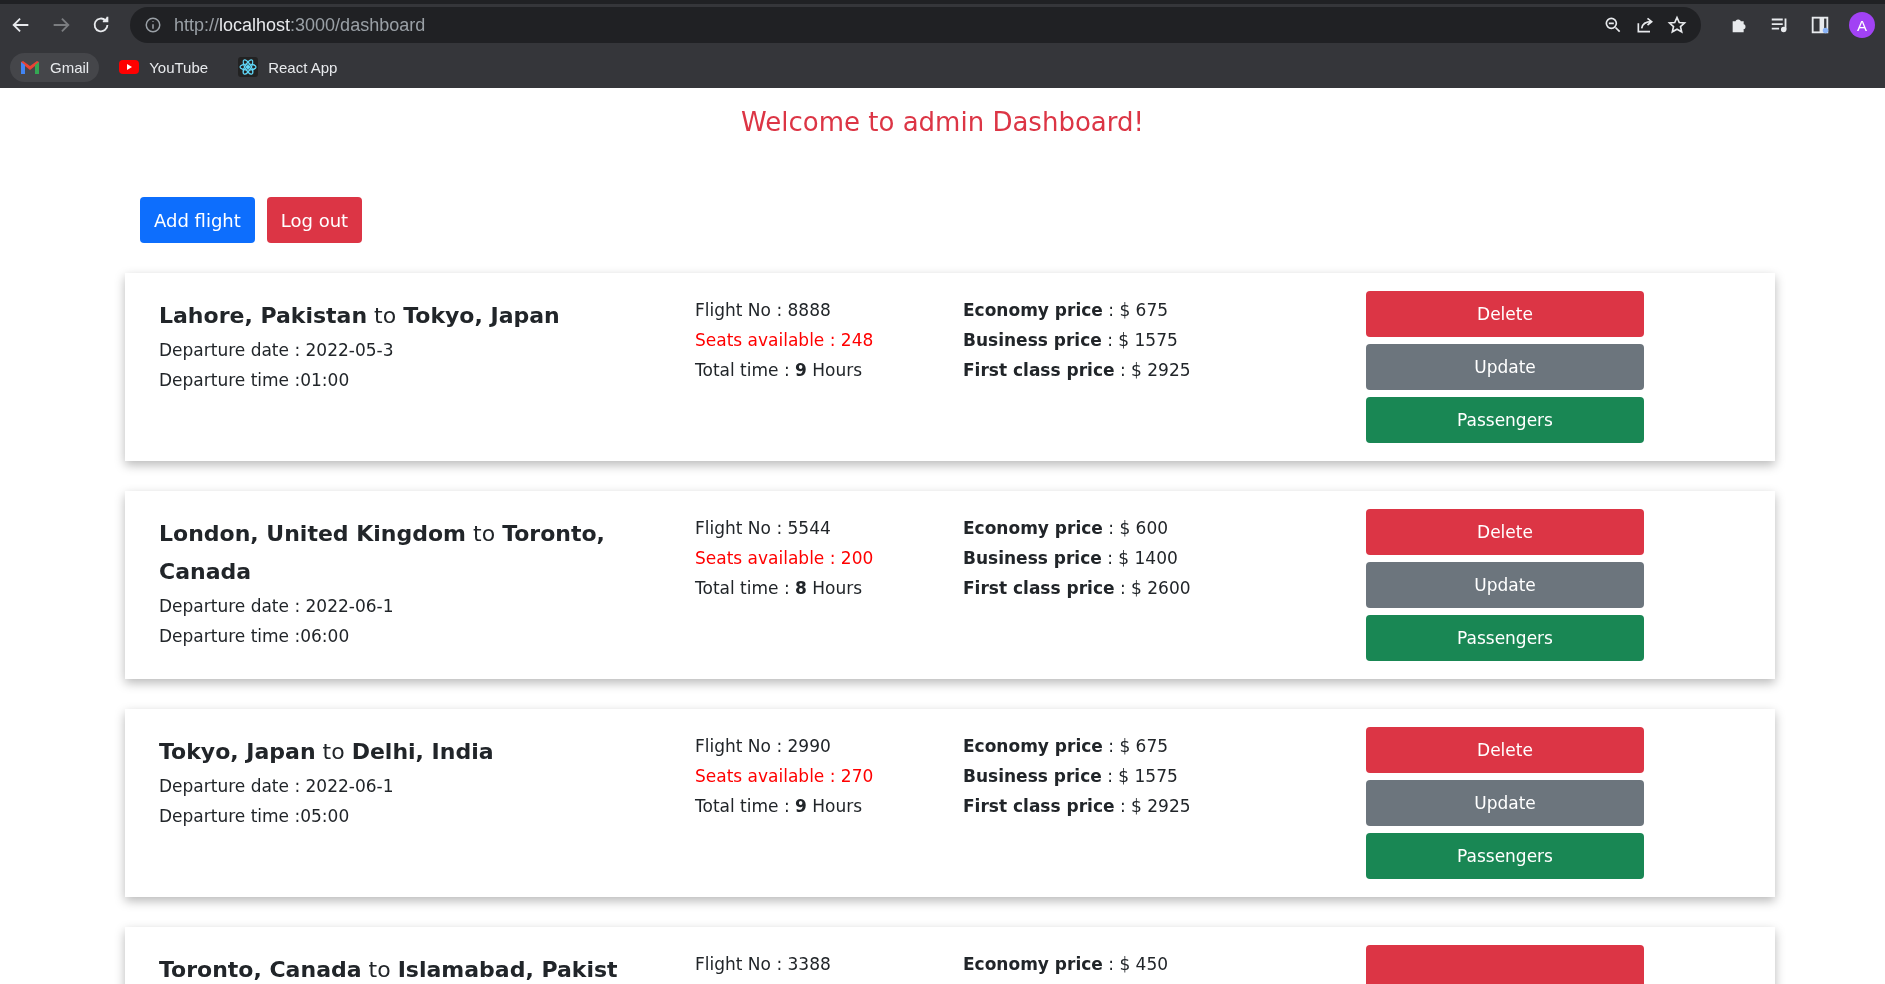 The width and height of the screenshot is (1885, 984). Describe the element at coordinates (1071, 558) in the screenshot. I see `price-text: Business price : $ 1400` at that location.